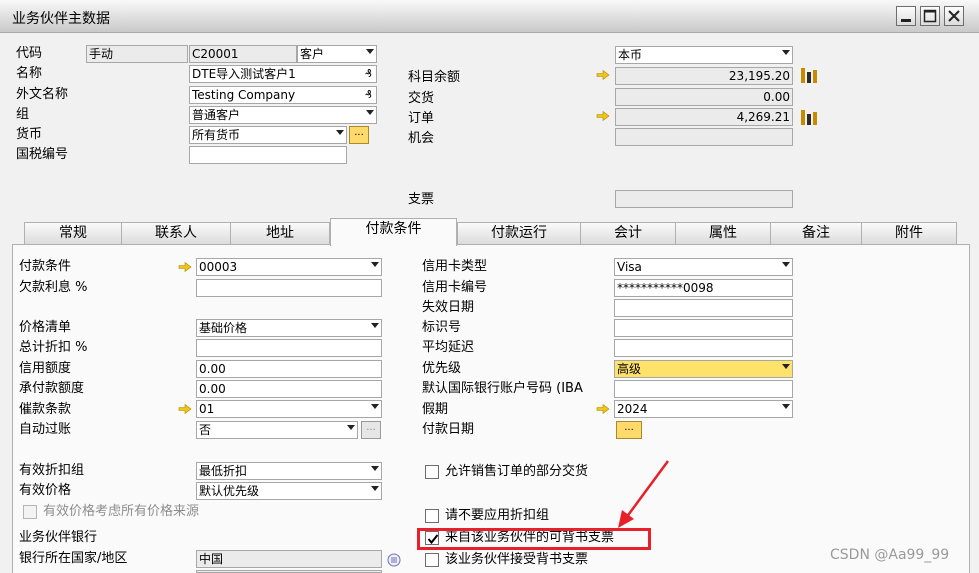 This screenshot has width=979, height=573. Describe the element at coordinates (421, 98) in the screenshot. I see `deliveries-label: 交货` at that location.